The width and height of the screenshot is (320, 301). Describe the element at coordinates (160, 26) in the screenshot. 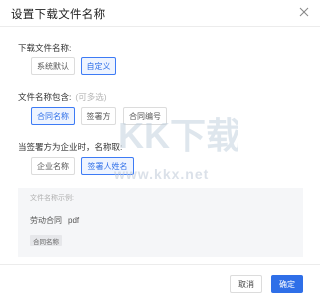

I see `header-divider` at that location.